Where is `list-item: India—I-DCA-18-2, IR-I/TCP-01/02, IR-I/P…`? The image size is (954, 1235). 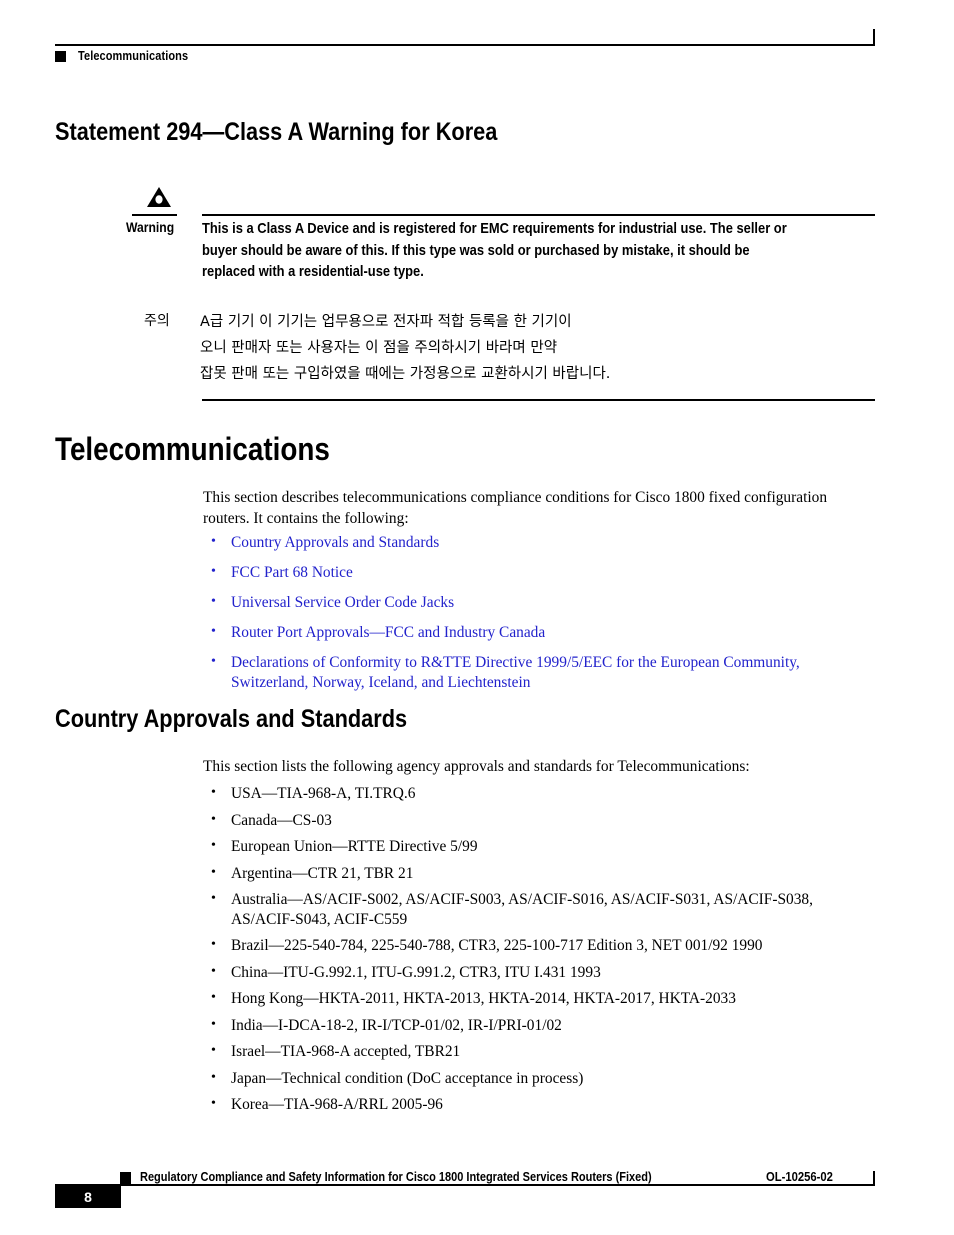 list-item: India—I-DCA-18-2, IR-I/TCP-01/02, IR-I/P… is located at coordinates (541, 1025).